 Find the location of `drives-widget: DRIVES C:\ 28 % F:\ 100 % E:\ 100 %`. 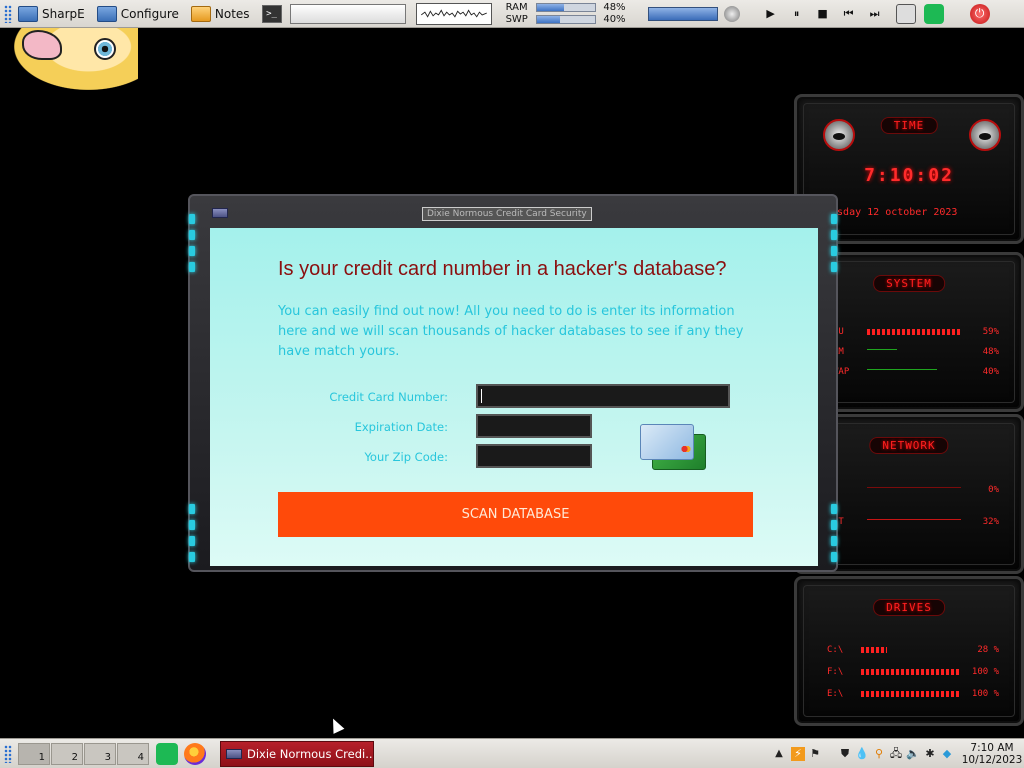

drives-widget: DRIVES C:\ 28 % F:\ 100 % E:\ 100 % is located at coordinates (909, 651).